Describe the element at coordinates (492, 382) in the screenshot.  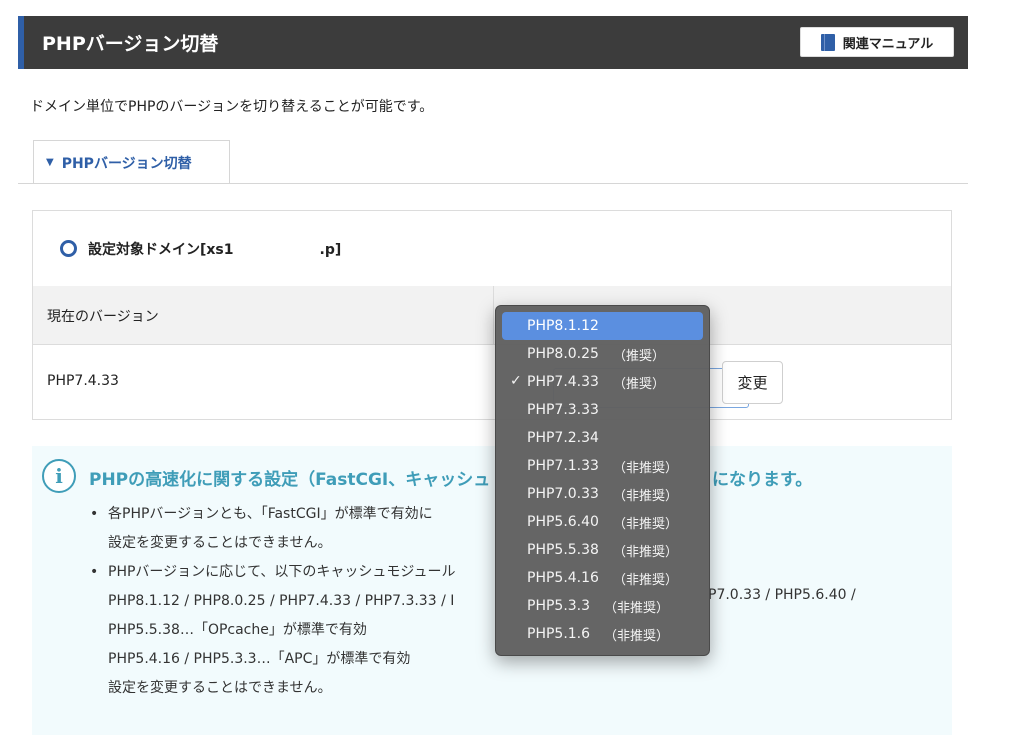
I see `table-row: PHP7.4.33` at that location.